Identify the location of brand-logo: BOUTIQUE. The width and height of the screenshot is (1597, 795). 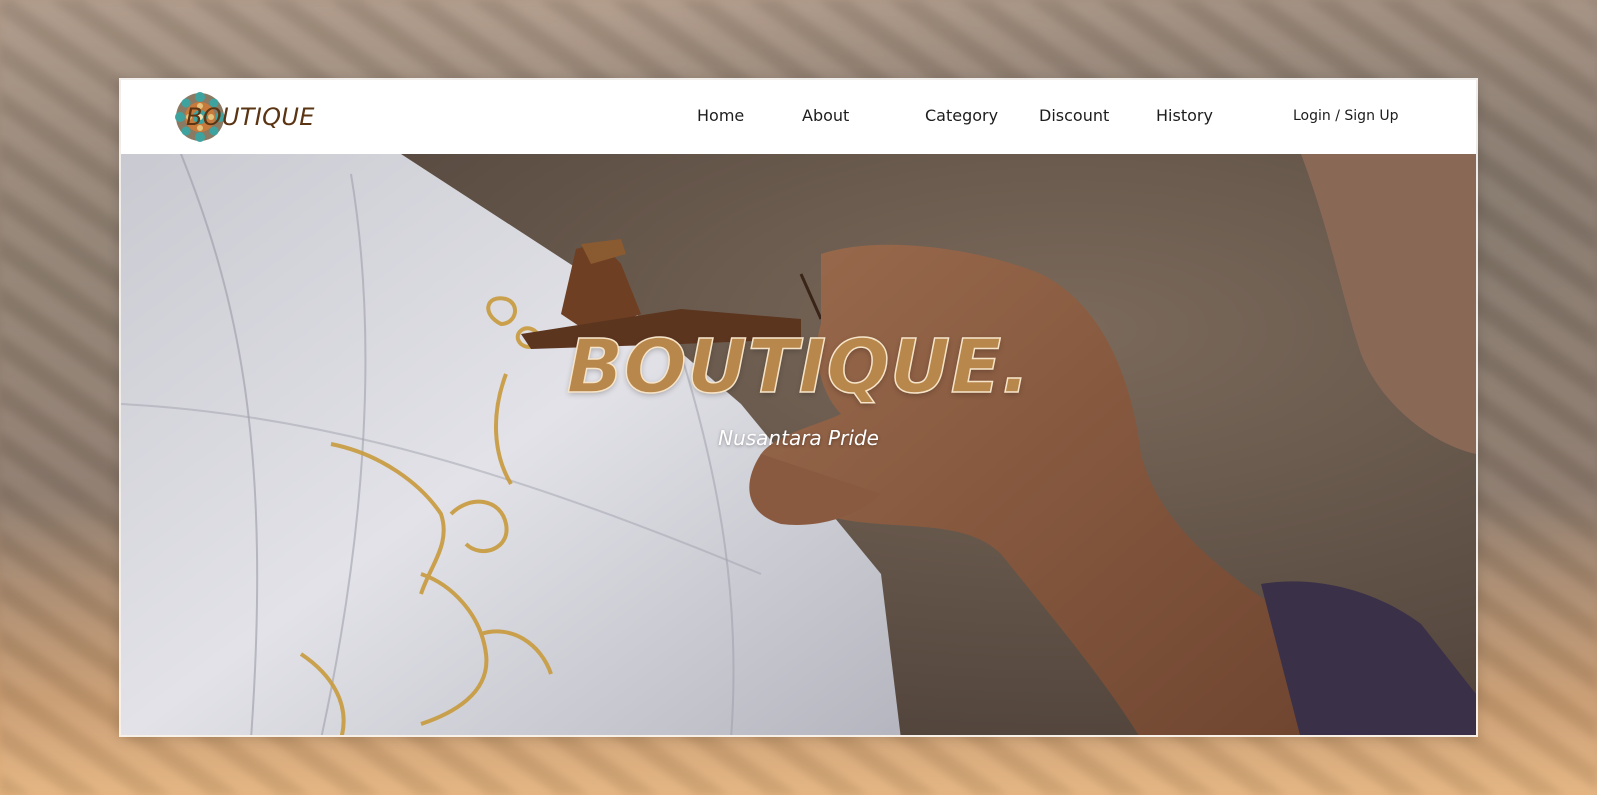
(244, 117).